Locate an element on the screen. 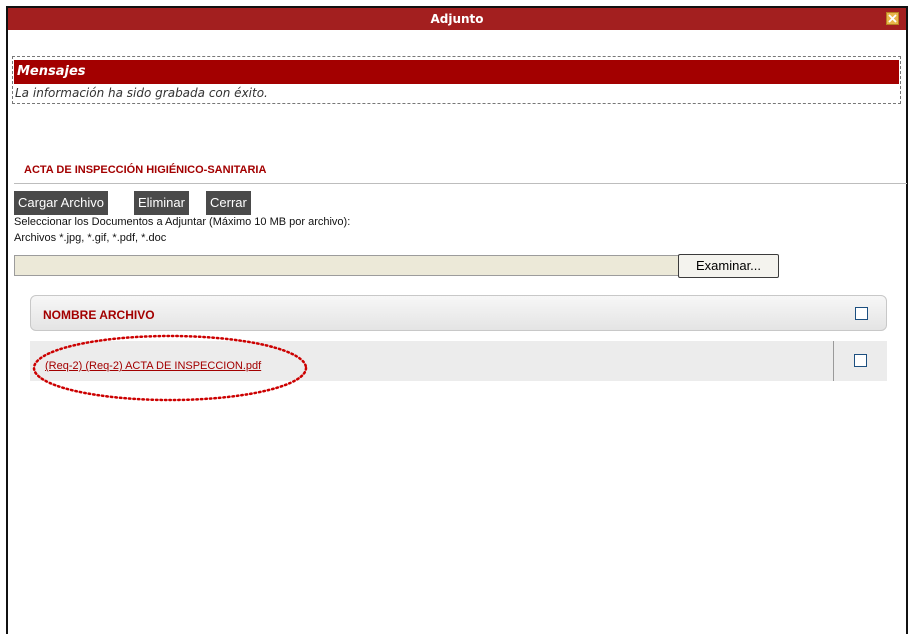  row-checkbox is located at coordinates (860, 360).